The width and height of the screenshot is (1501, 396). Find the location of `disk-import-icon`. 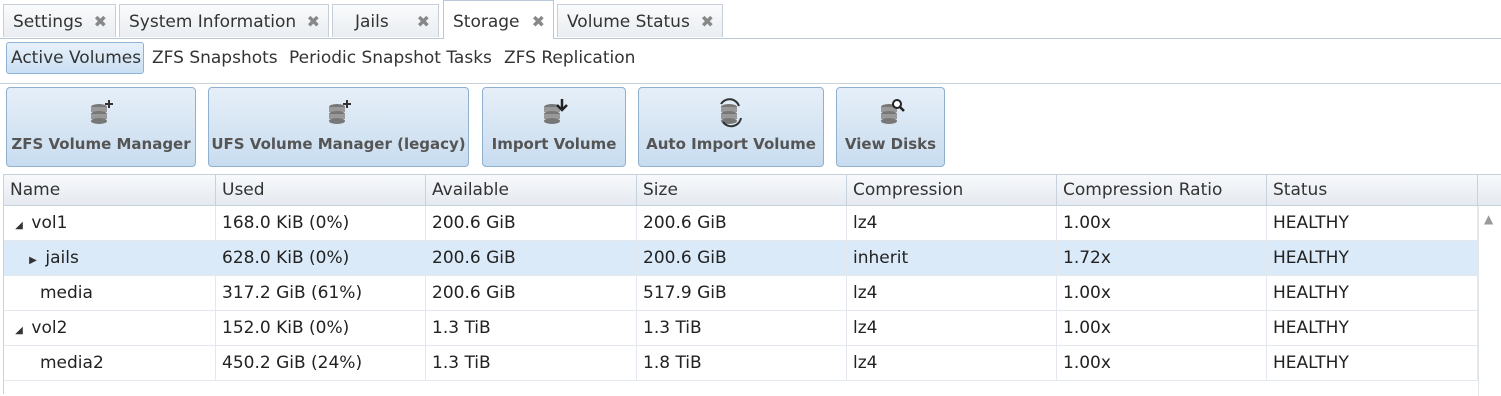

disk-import-icon is located at coordinates (556, 111).